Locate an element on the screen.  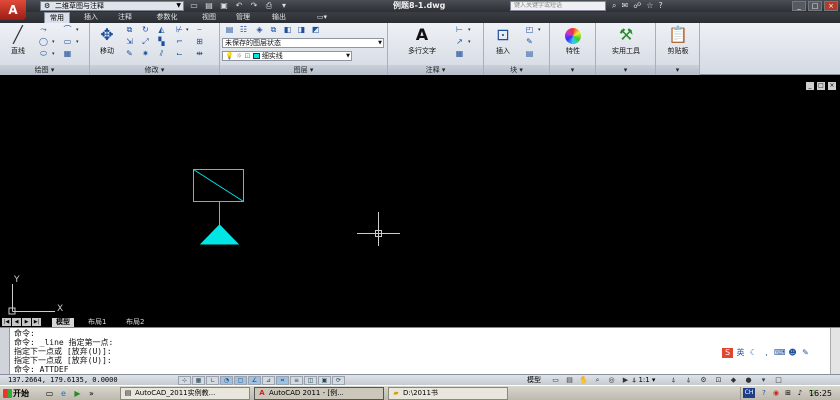
dimension-dropdown-icon: ▾ is located at coordinates (470, 30).